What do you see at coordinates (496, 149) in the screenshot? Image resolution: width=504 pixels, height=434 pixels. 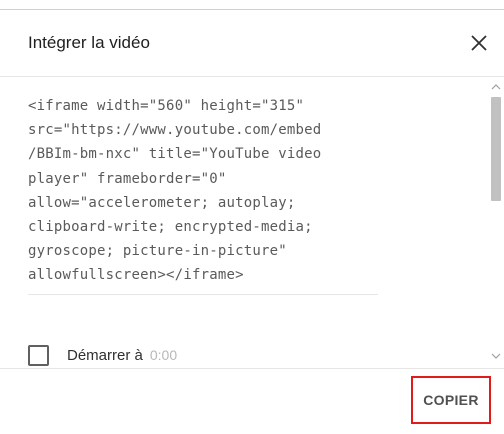 I see `scrollbar-thumb` at bounding box center [496, 149].